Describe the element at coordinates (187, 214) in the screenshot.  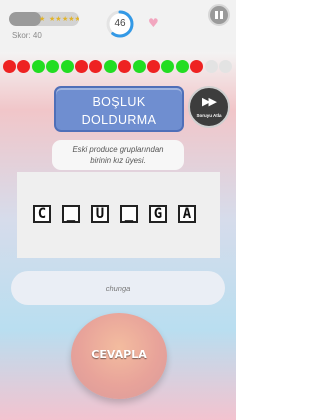
I see `letter-tile: A` at that location.